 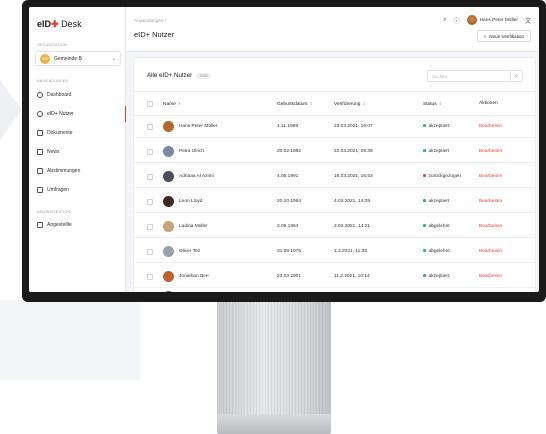 I want to click on verification-cell: 22.03.2021, 09:39, so click(x=353, y=151).